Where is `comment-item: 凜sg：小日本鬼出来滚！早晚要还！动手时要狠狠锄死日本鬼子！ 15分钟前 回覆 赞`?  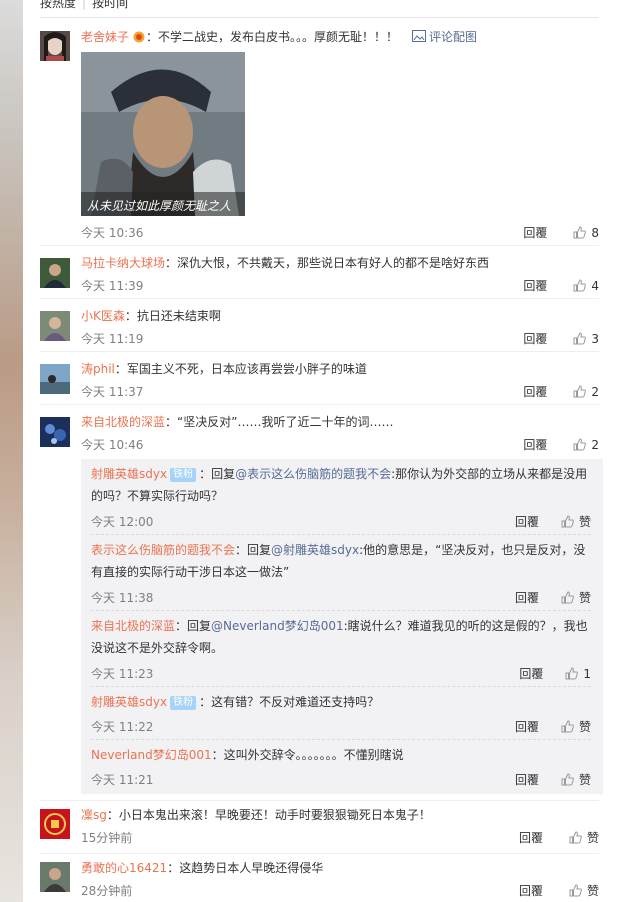 comment-item: 凜sg：小日本鬼出来滚！早晚要还！动手时要狠狠锄死日本鬼子！ 15分钟前 回覆 赞 is located at coordinates (319, 827).